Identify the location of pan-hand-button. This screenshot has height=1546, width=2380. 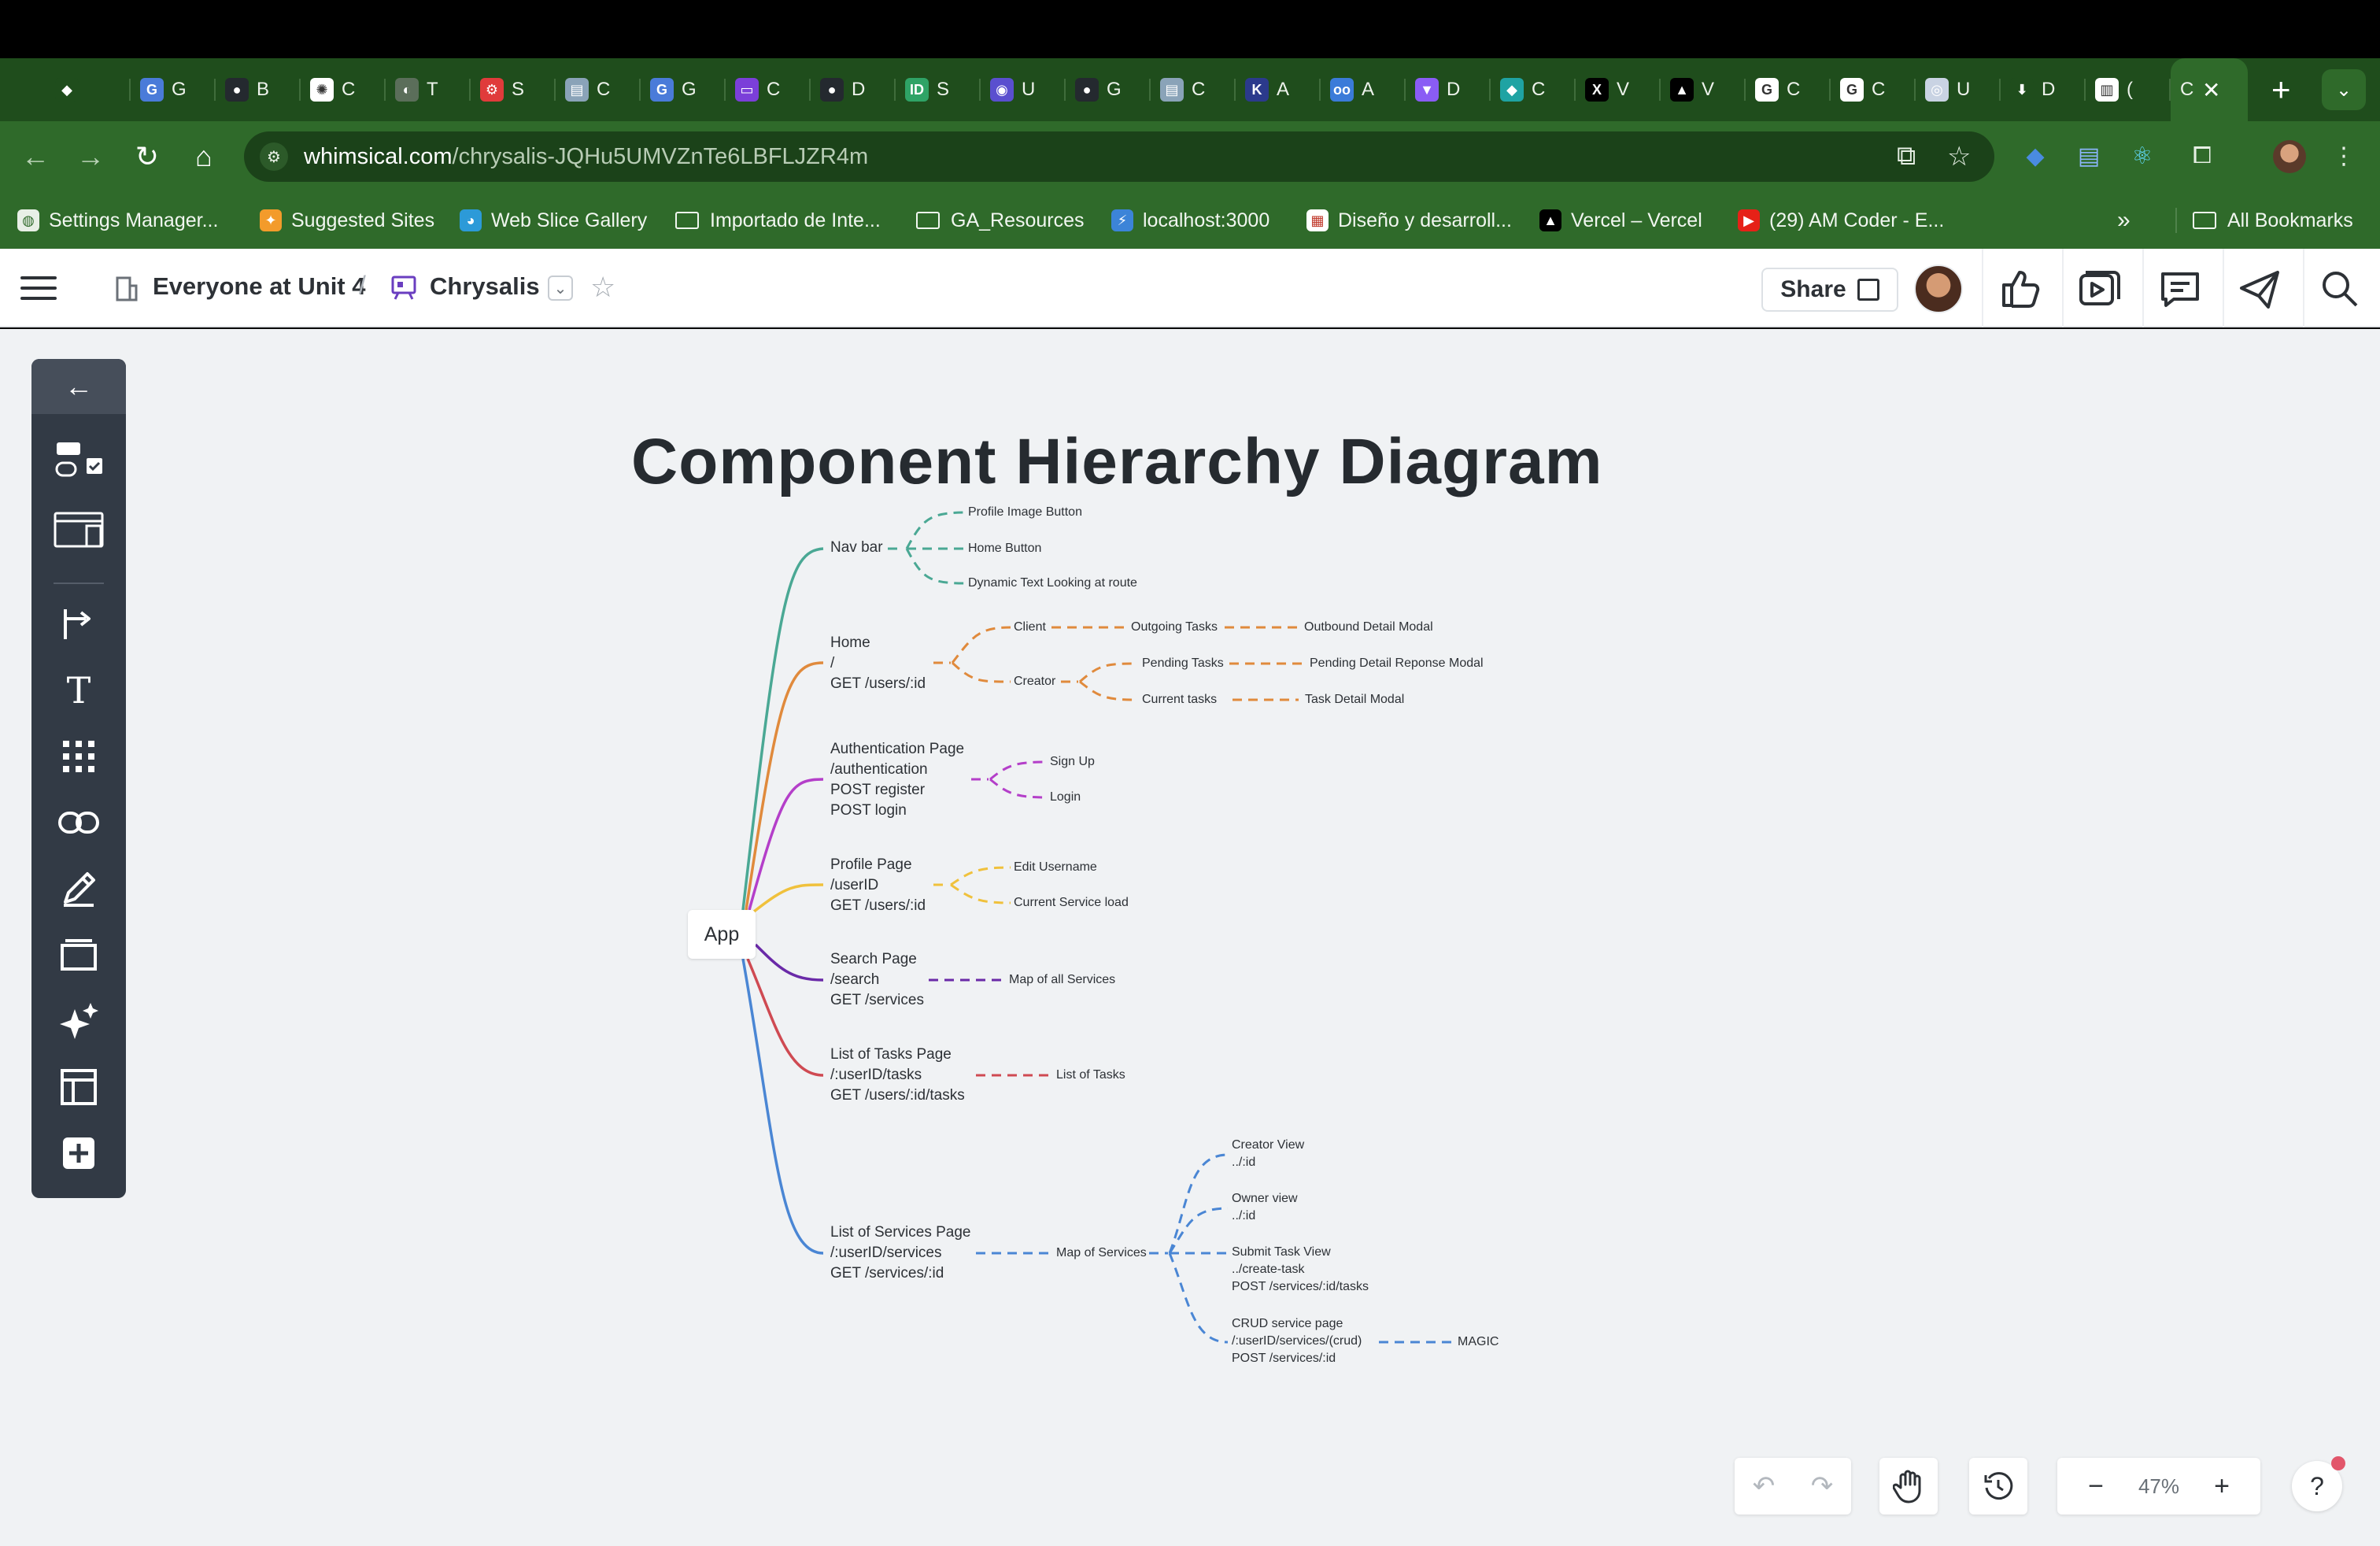
(1909, 1486).